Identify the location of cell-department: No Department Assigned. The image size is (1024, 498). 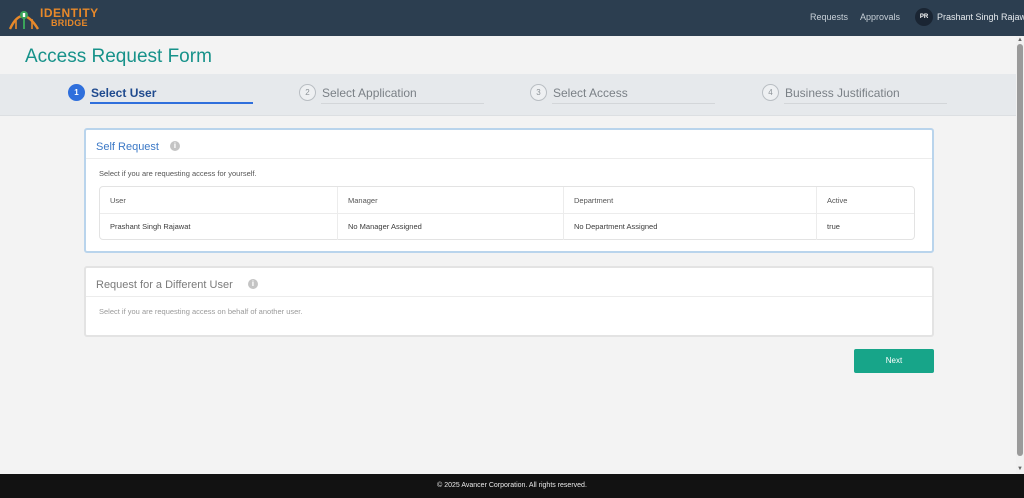
(690, 227).